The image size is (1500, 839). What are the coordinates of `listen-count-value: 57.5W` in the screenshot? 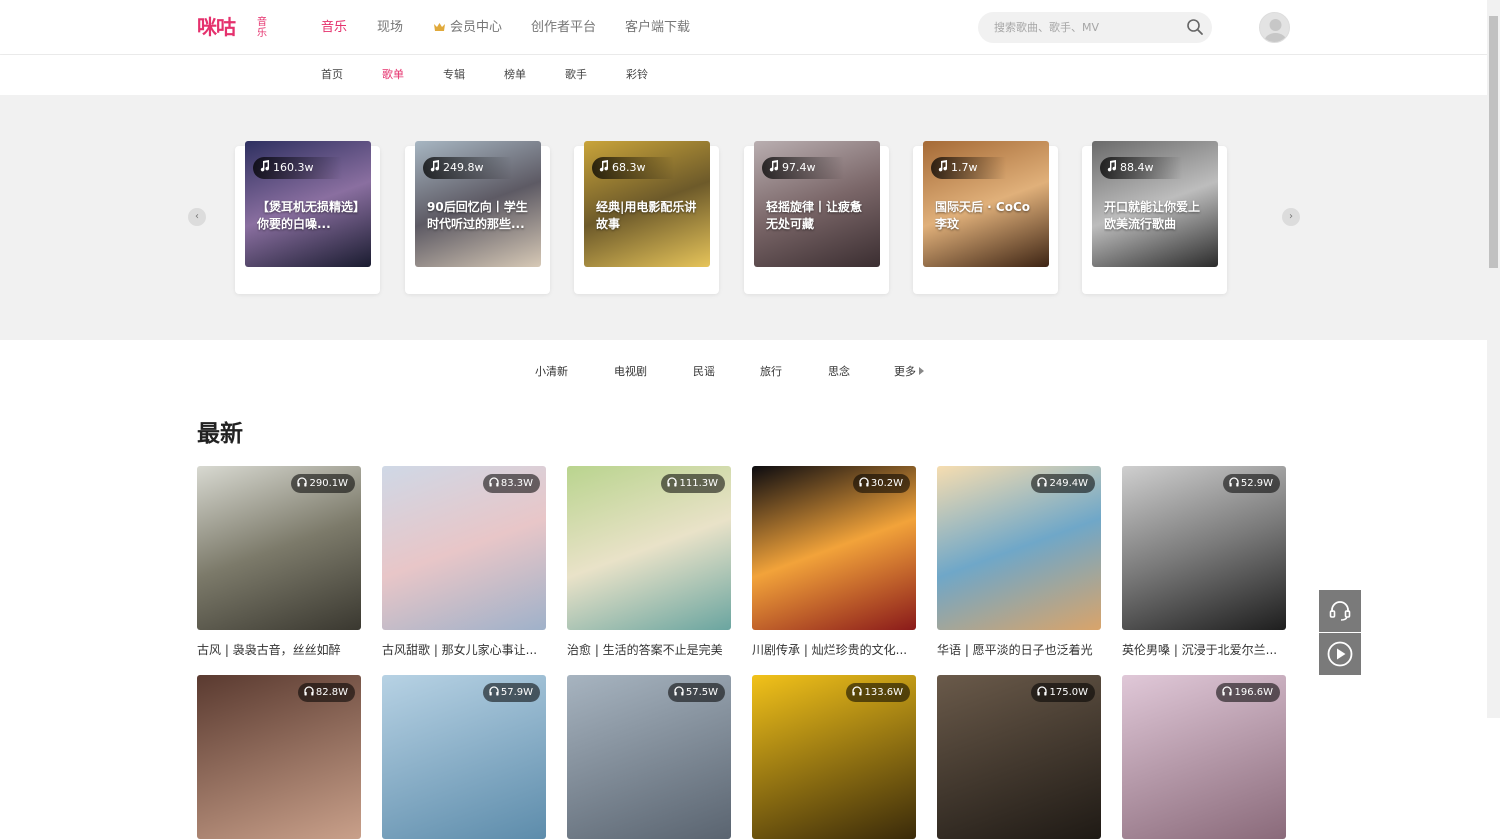 It's located at (701, 692).